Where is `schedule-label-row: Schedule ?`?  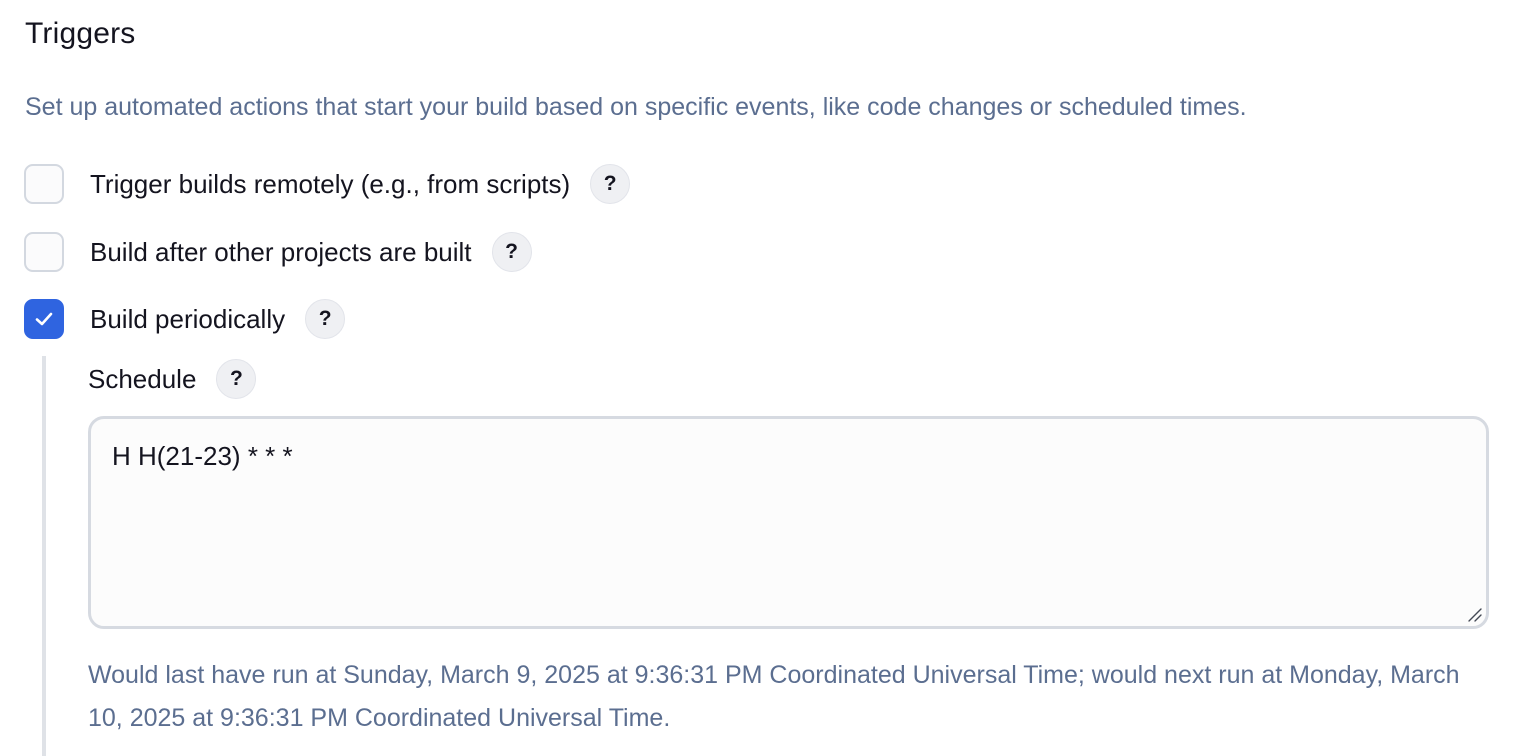
schedule-label-row: Schedule ? is located at coordinates (172, 379).